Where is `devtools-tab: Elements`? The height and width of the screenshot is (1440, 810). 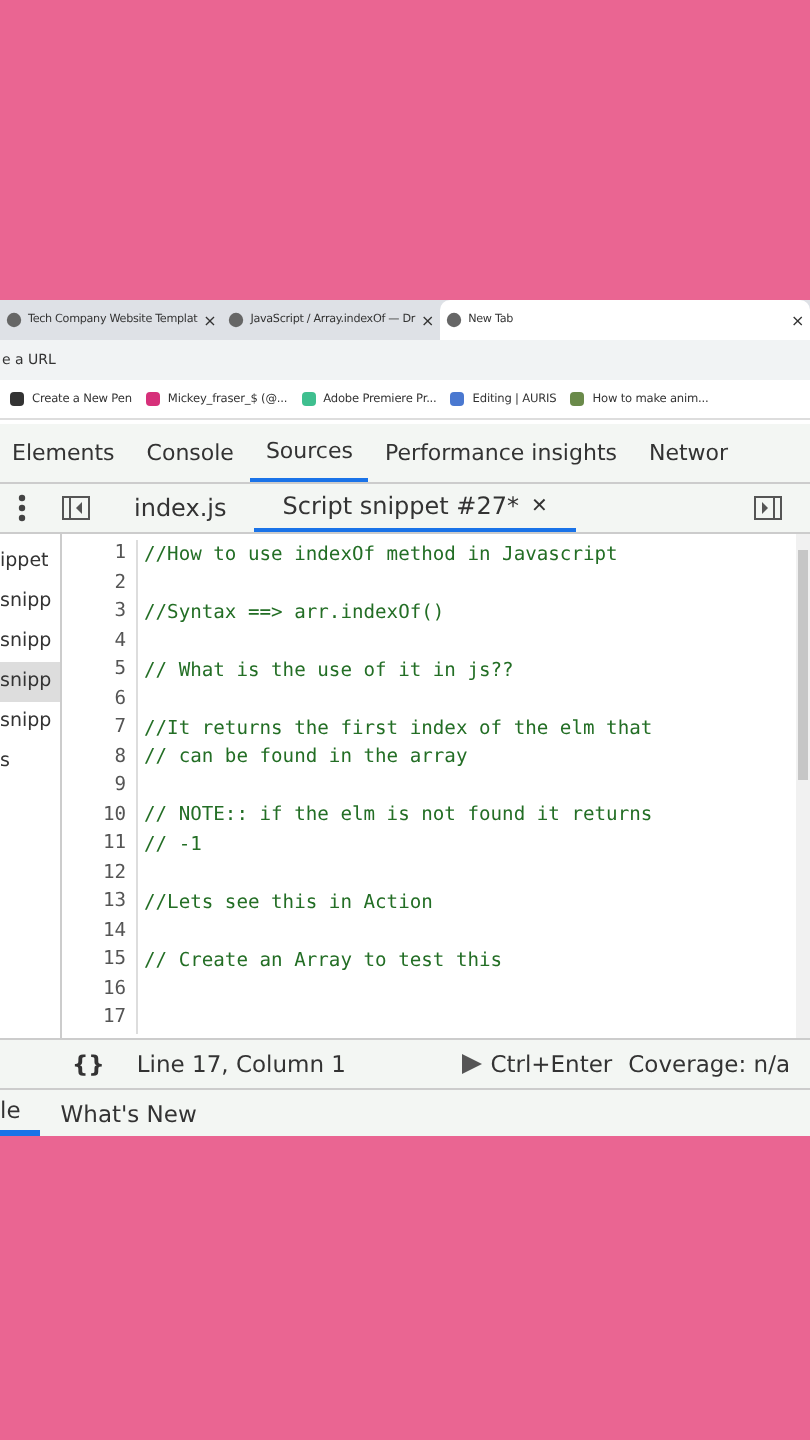
devtools-tab: Elements is located at coordinates (65, 453).